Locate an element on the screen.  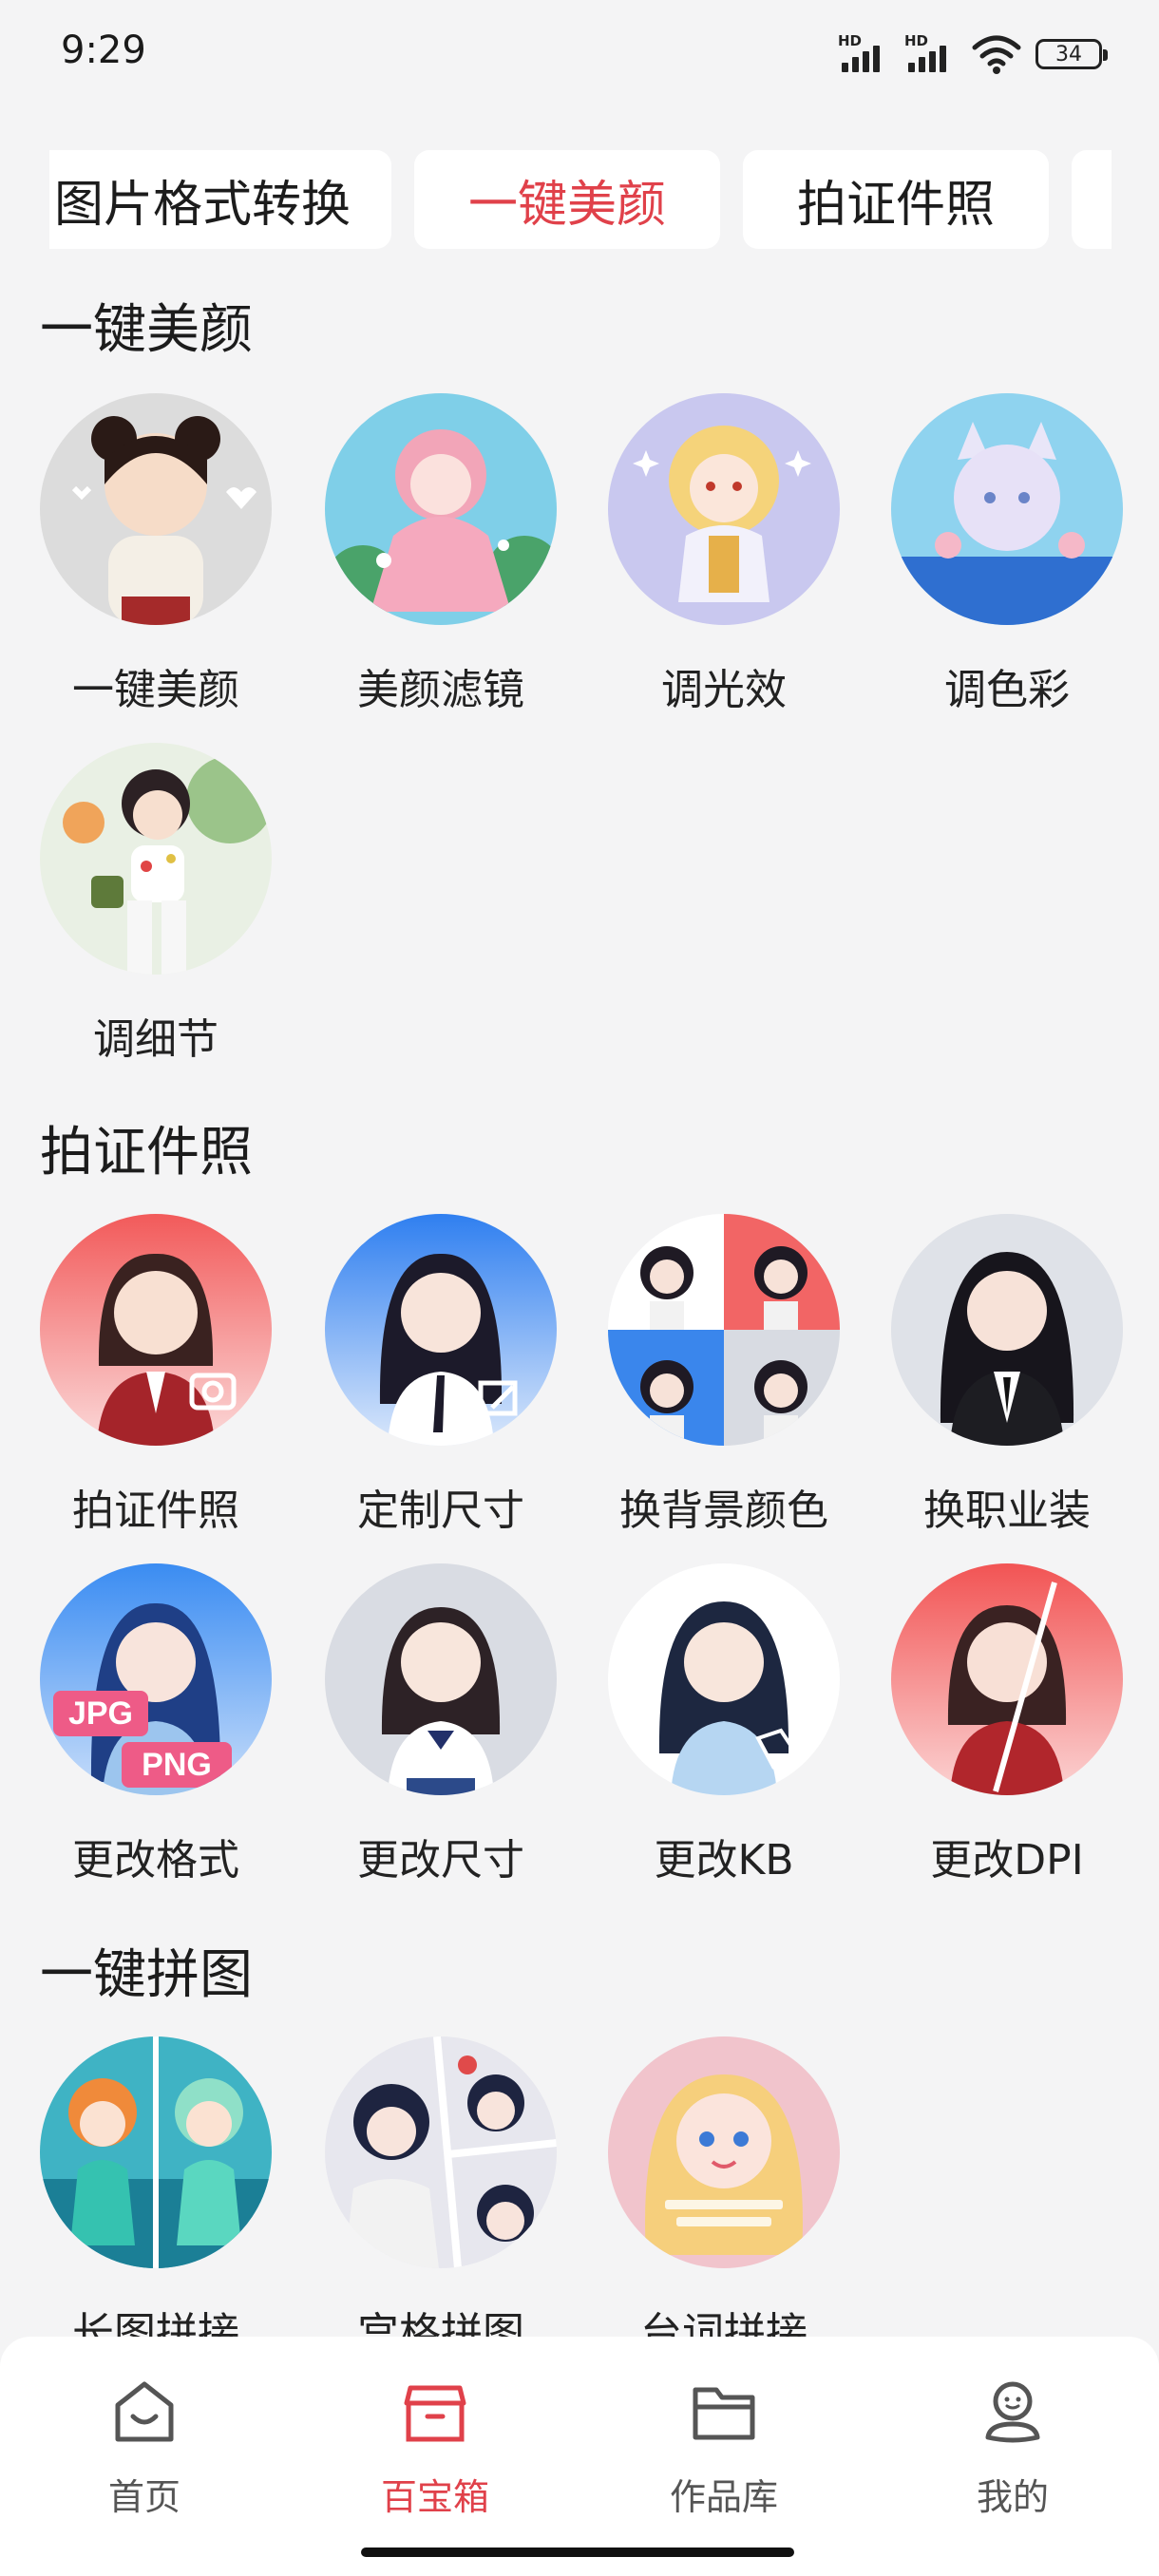
tool-label: 美颜滤镜 is located at coordinates (440, 690).